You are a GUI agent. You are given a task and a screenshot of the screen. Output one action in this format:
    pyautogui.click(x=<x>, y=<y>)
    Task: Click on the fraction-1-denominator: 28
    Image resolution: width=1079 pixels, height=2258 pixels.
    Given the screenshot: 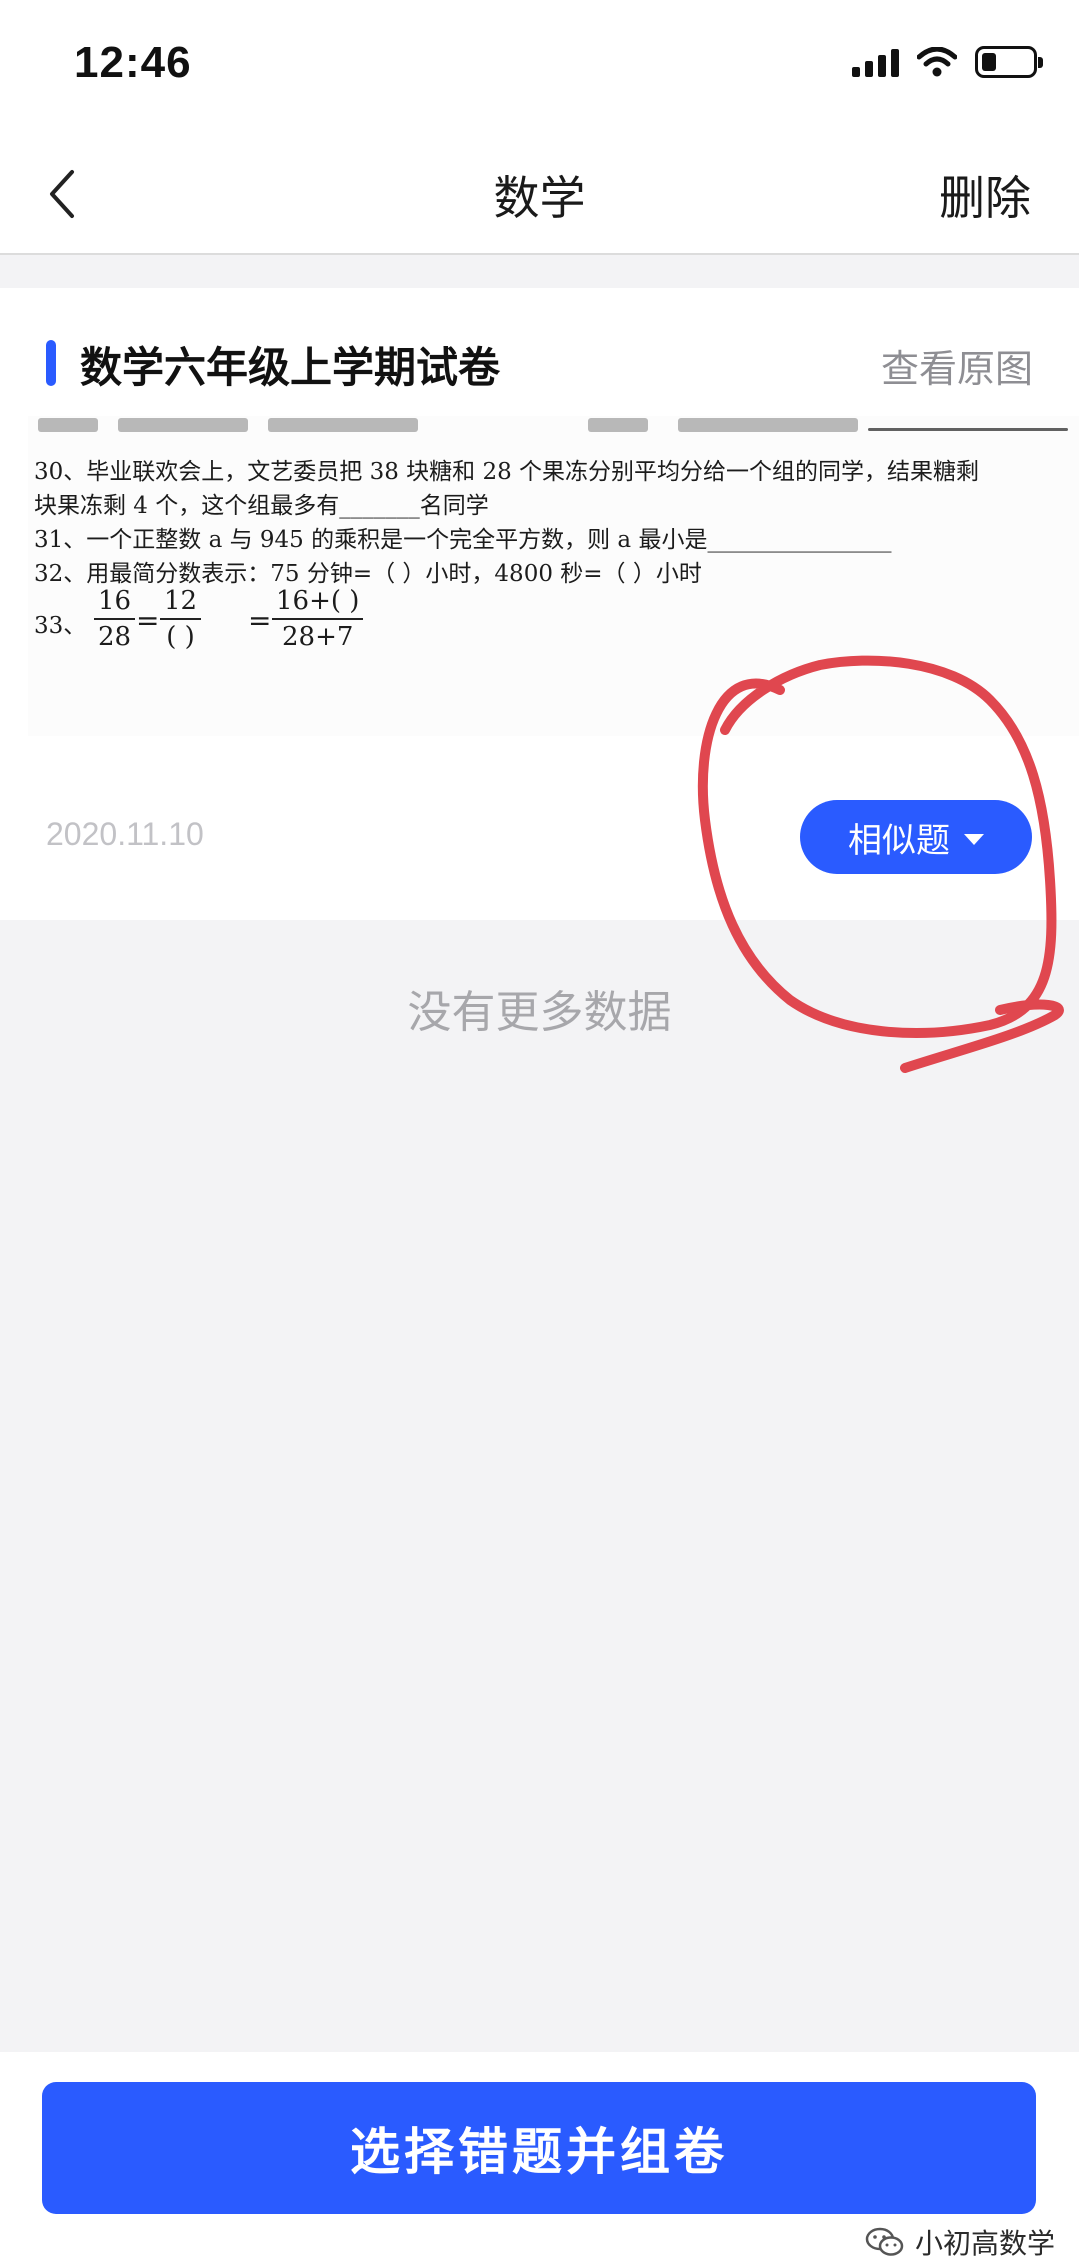 What is the action you would take?
    pyautogui.click(x=115, y=637)
    